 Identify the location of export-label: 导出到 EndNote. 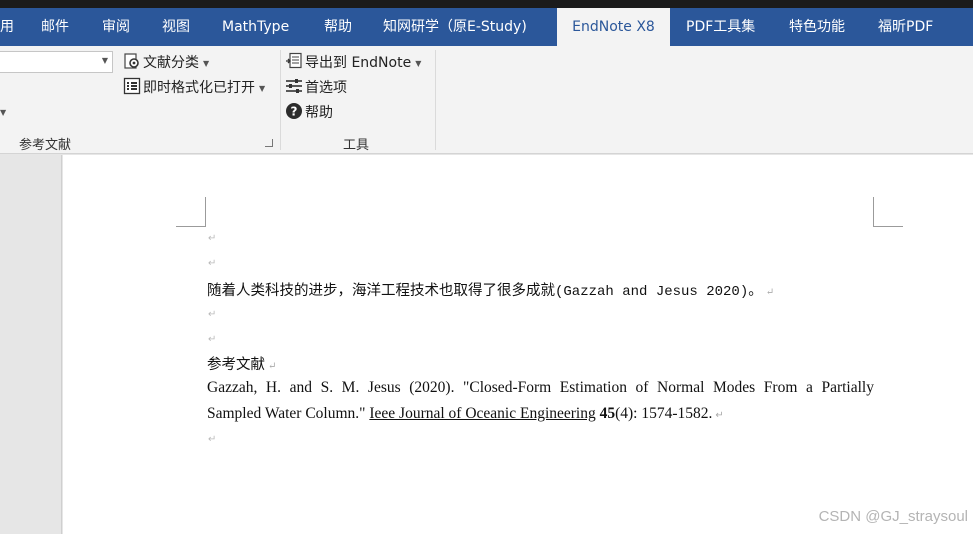
(358, 63).